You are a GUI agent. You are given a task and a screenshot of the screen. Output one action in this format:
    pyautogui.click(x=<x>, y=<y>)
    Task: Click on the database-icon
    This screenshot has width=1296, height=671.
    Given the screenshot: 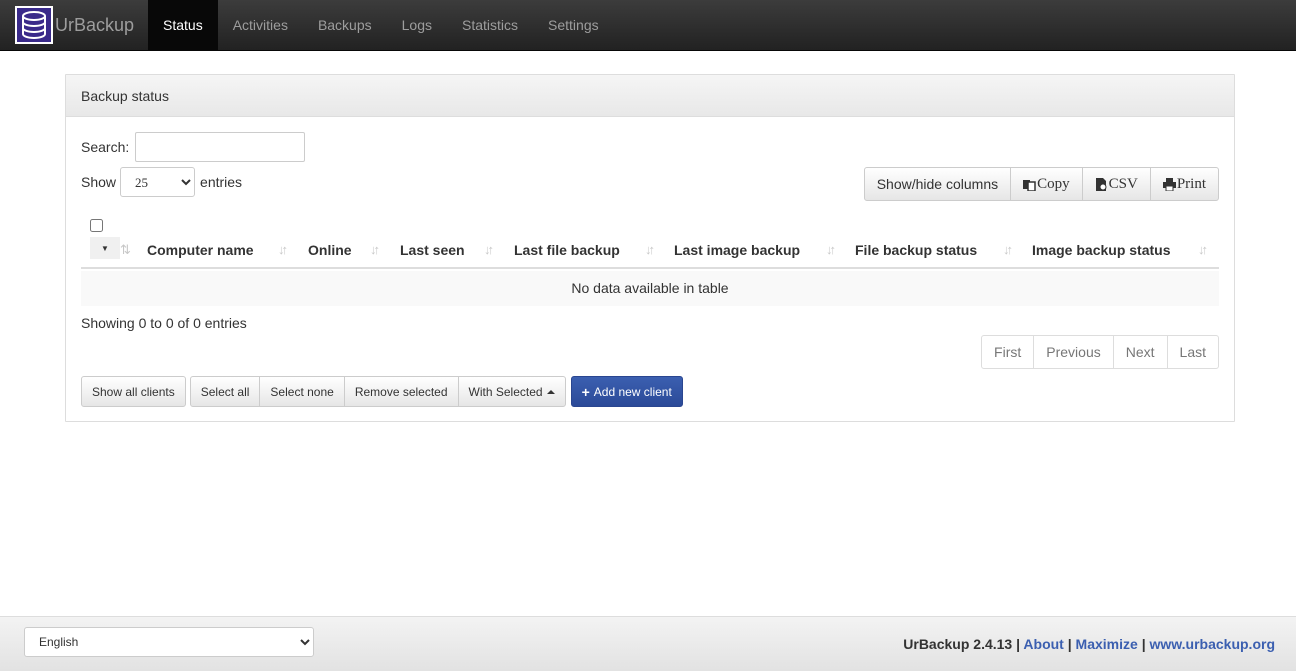 What is the action you would take?
    pyautogui.click(x=34, y=25)
    